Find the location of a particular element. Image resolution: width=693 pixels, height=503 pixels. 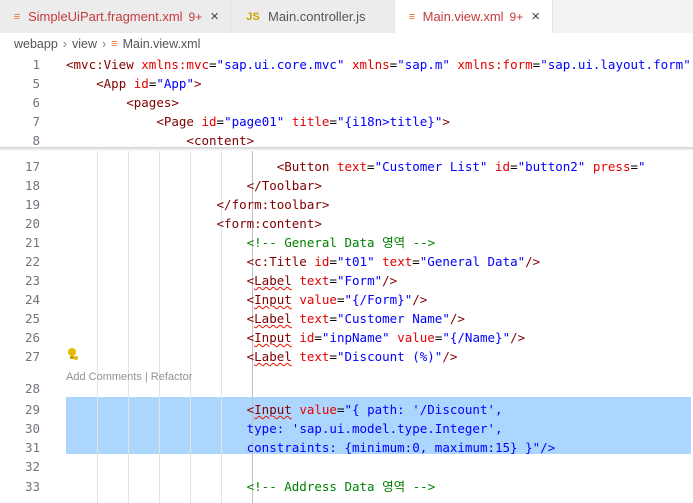

code-line: </form:toolbar> is located at coordinates (198, 204).